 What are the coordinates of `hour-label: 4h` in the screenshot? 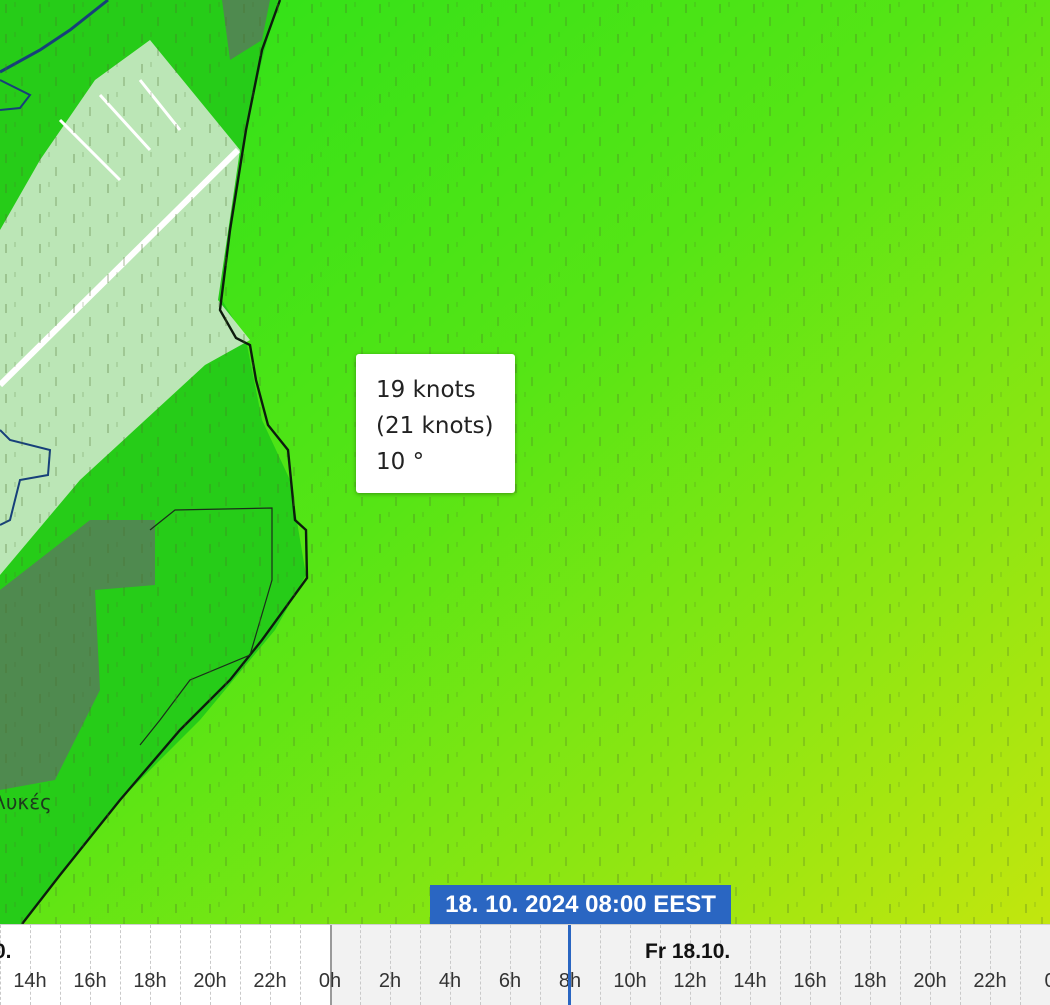 It's located at (450, 981).